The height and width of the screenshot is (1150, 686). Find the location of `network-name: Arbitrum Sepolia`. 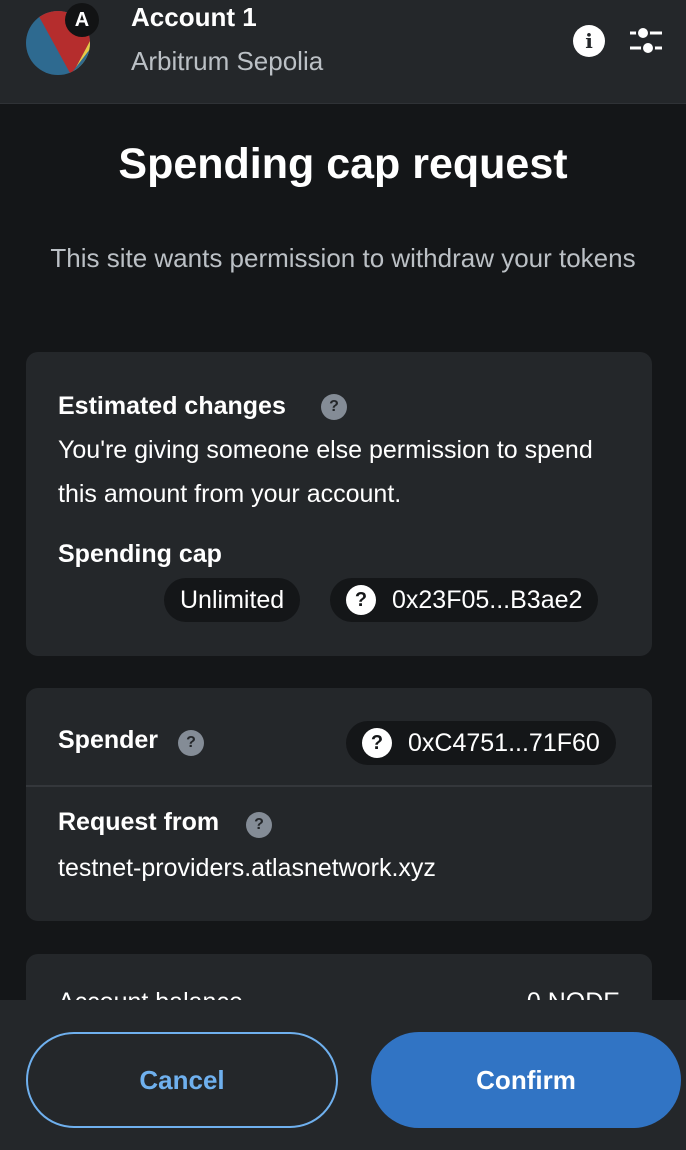

network-name: Arbitrum Sepolia is located at coordinates (227, 61).